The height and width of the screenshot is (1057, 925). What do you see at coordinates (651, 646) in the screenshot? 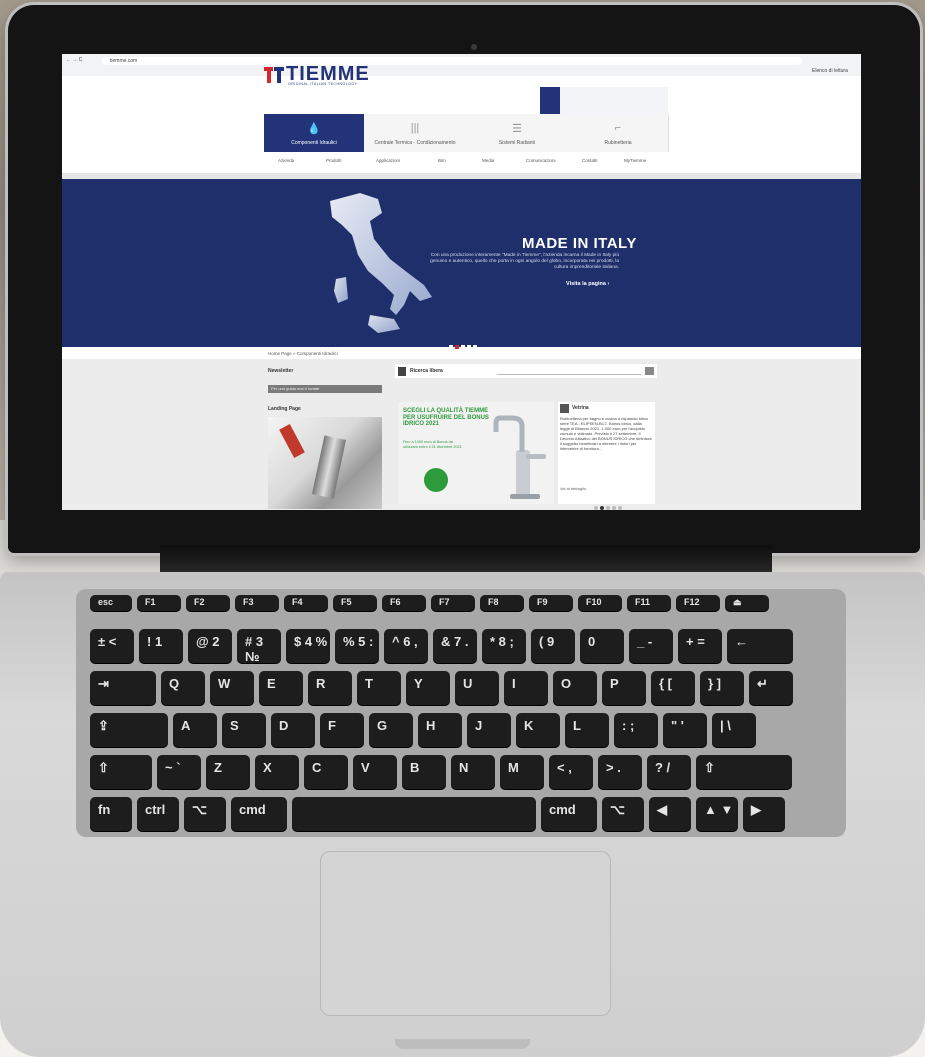
I see `keyboard-key: _ -` at bounding box center [651, 646].